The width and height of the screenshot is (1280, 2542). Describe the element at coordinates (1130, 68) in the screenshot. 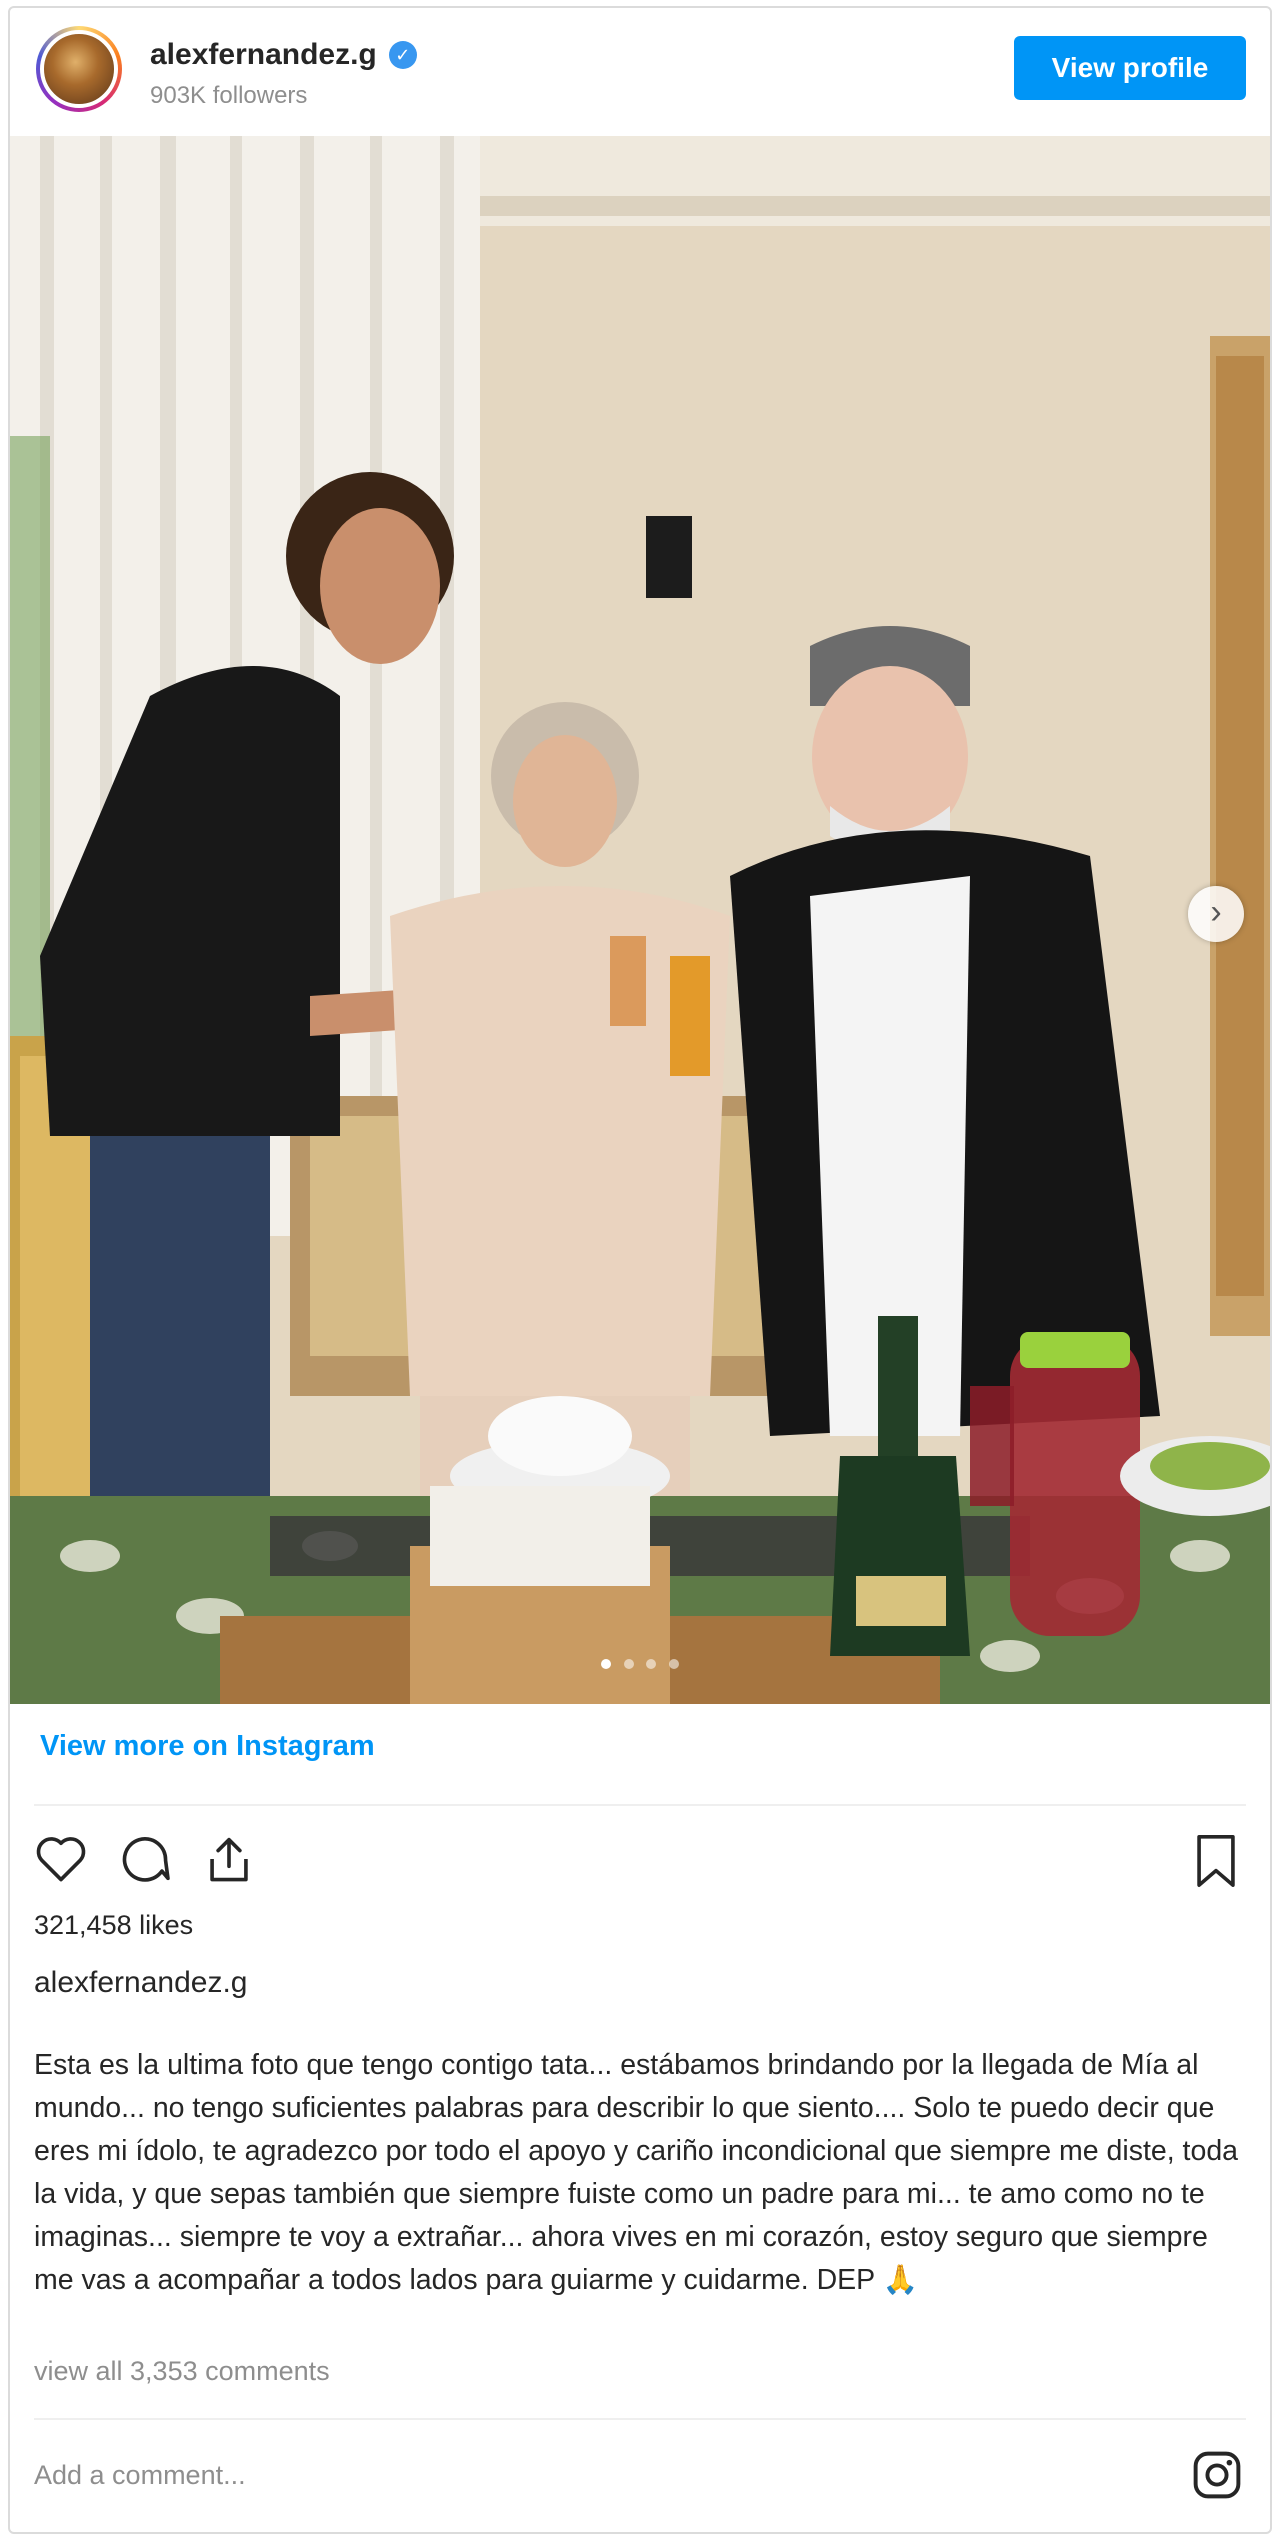

I see `view-profile-button: View profile` at that location.